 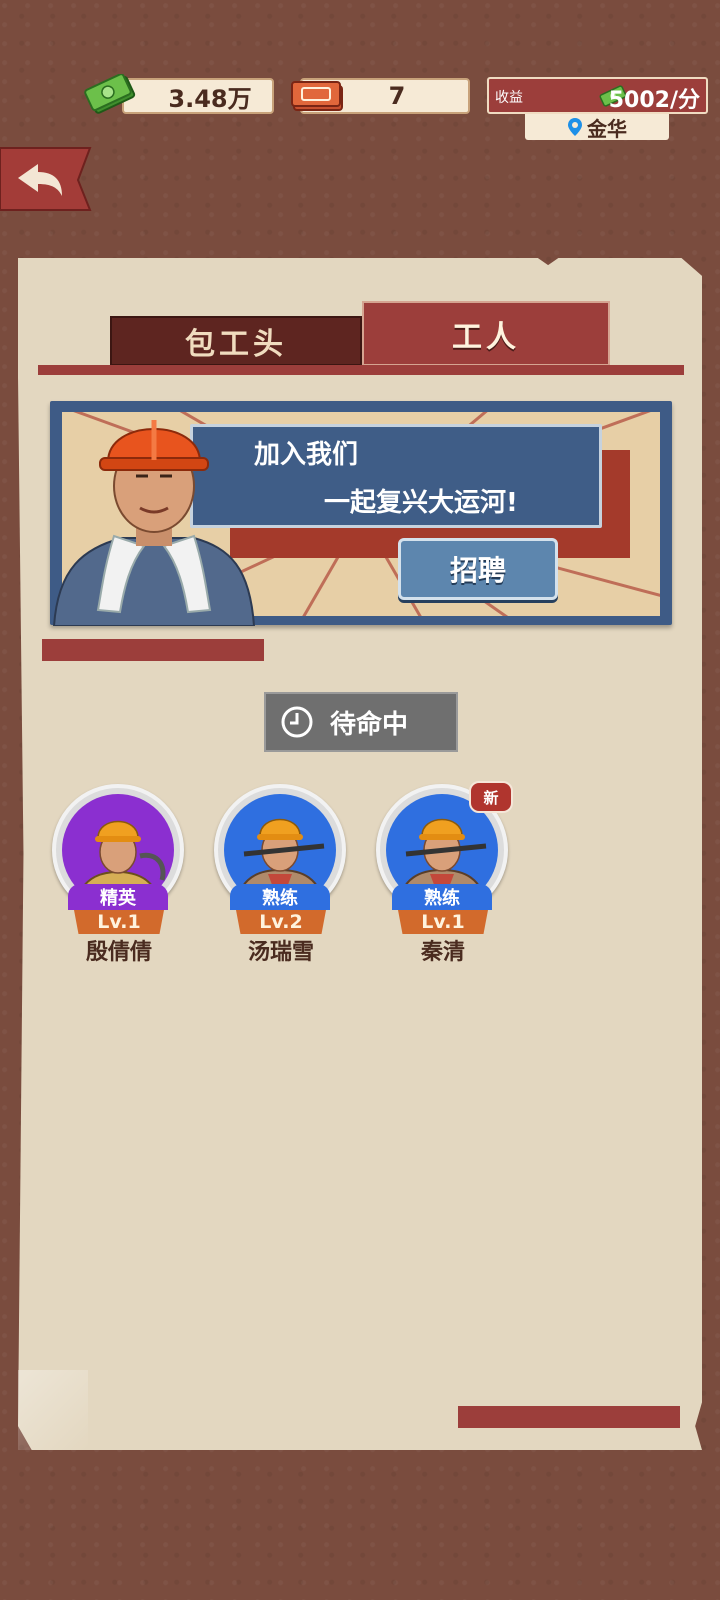 I want to click on ticket-icon, so click(x=317, y=96).